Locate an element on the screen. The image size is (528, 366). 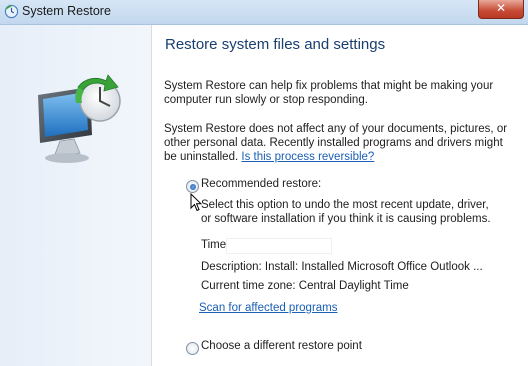
page-heading: Restore system files and settings is located at coordinates (275, 44).